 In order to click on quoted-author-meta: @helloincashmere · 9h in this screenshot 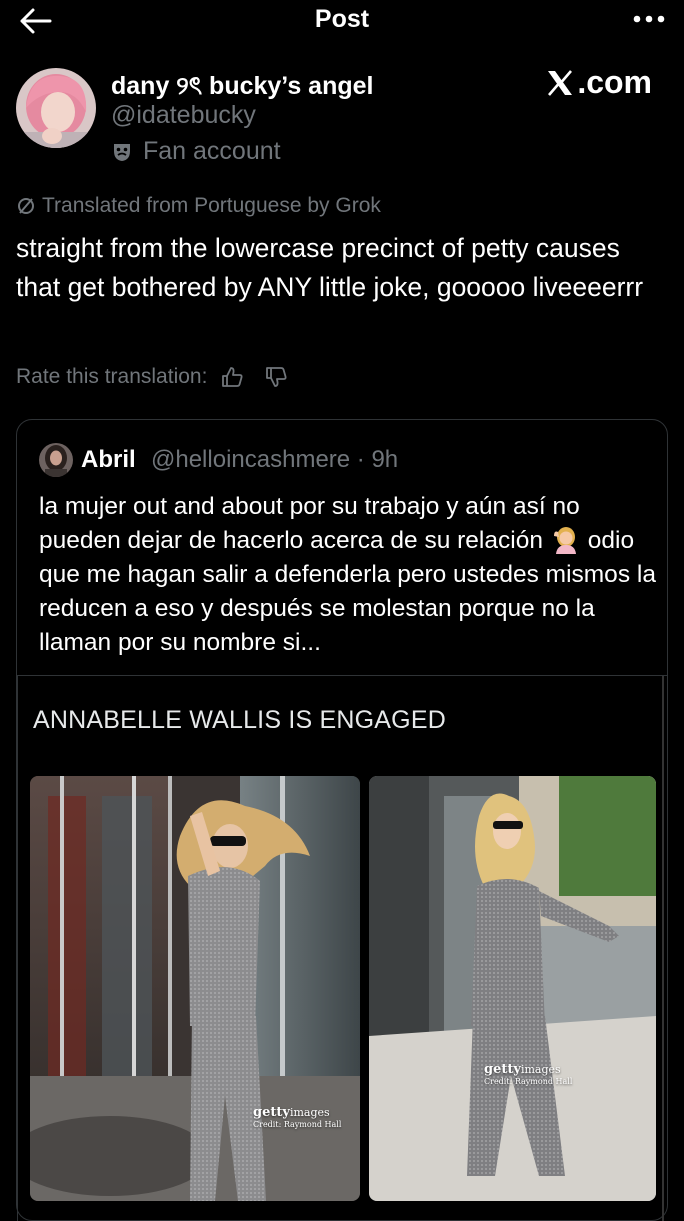, I will do `click(274, 460)`.